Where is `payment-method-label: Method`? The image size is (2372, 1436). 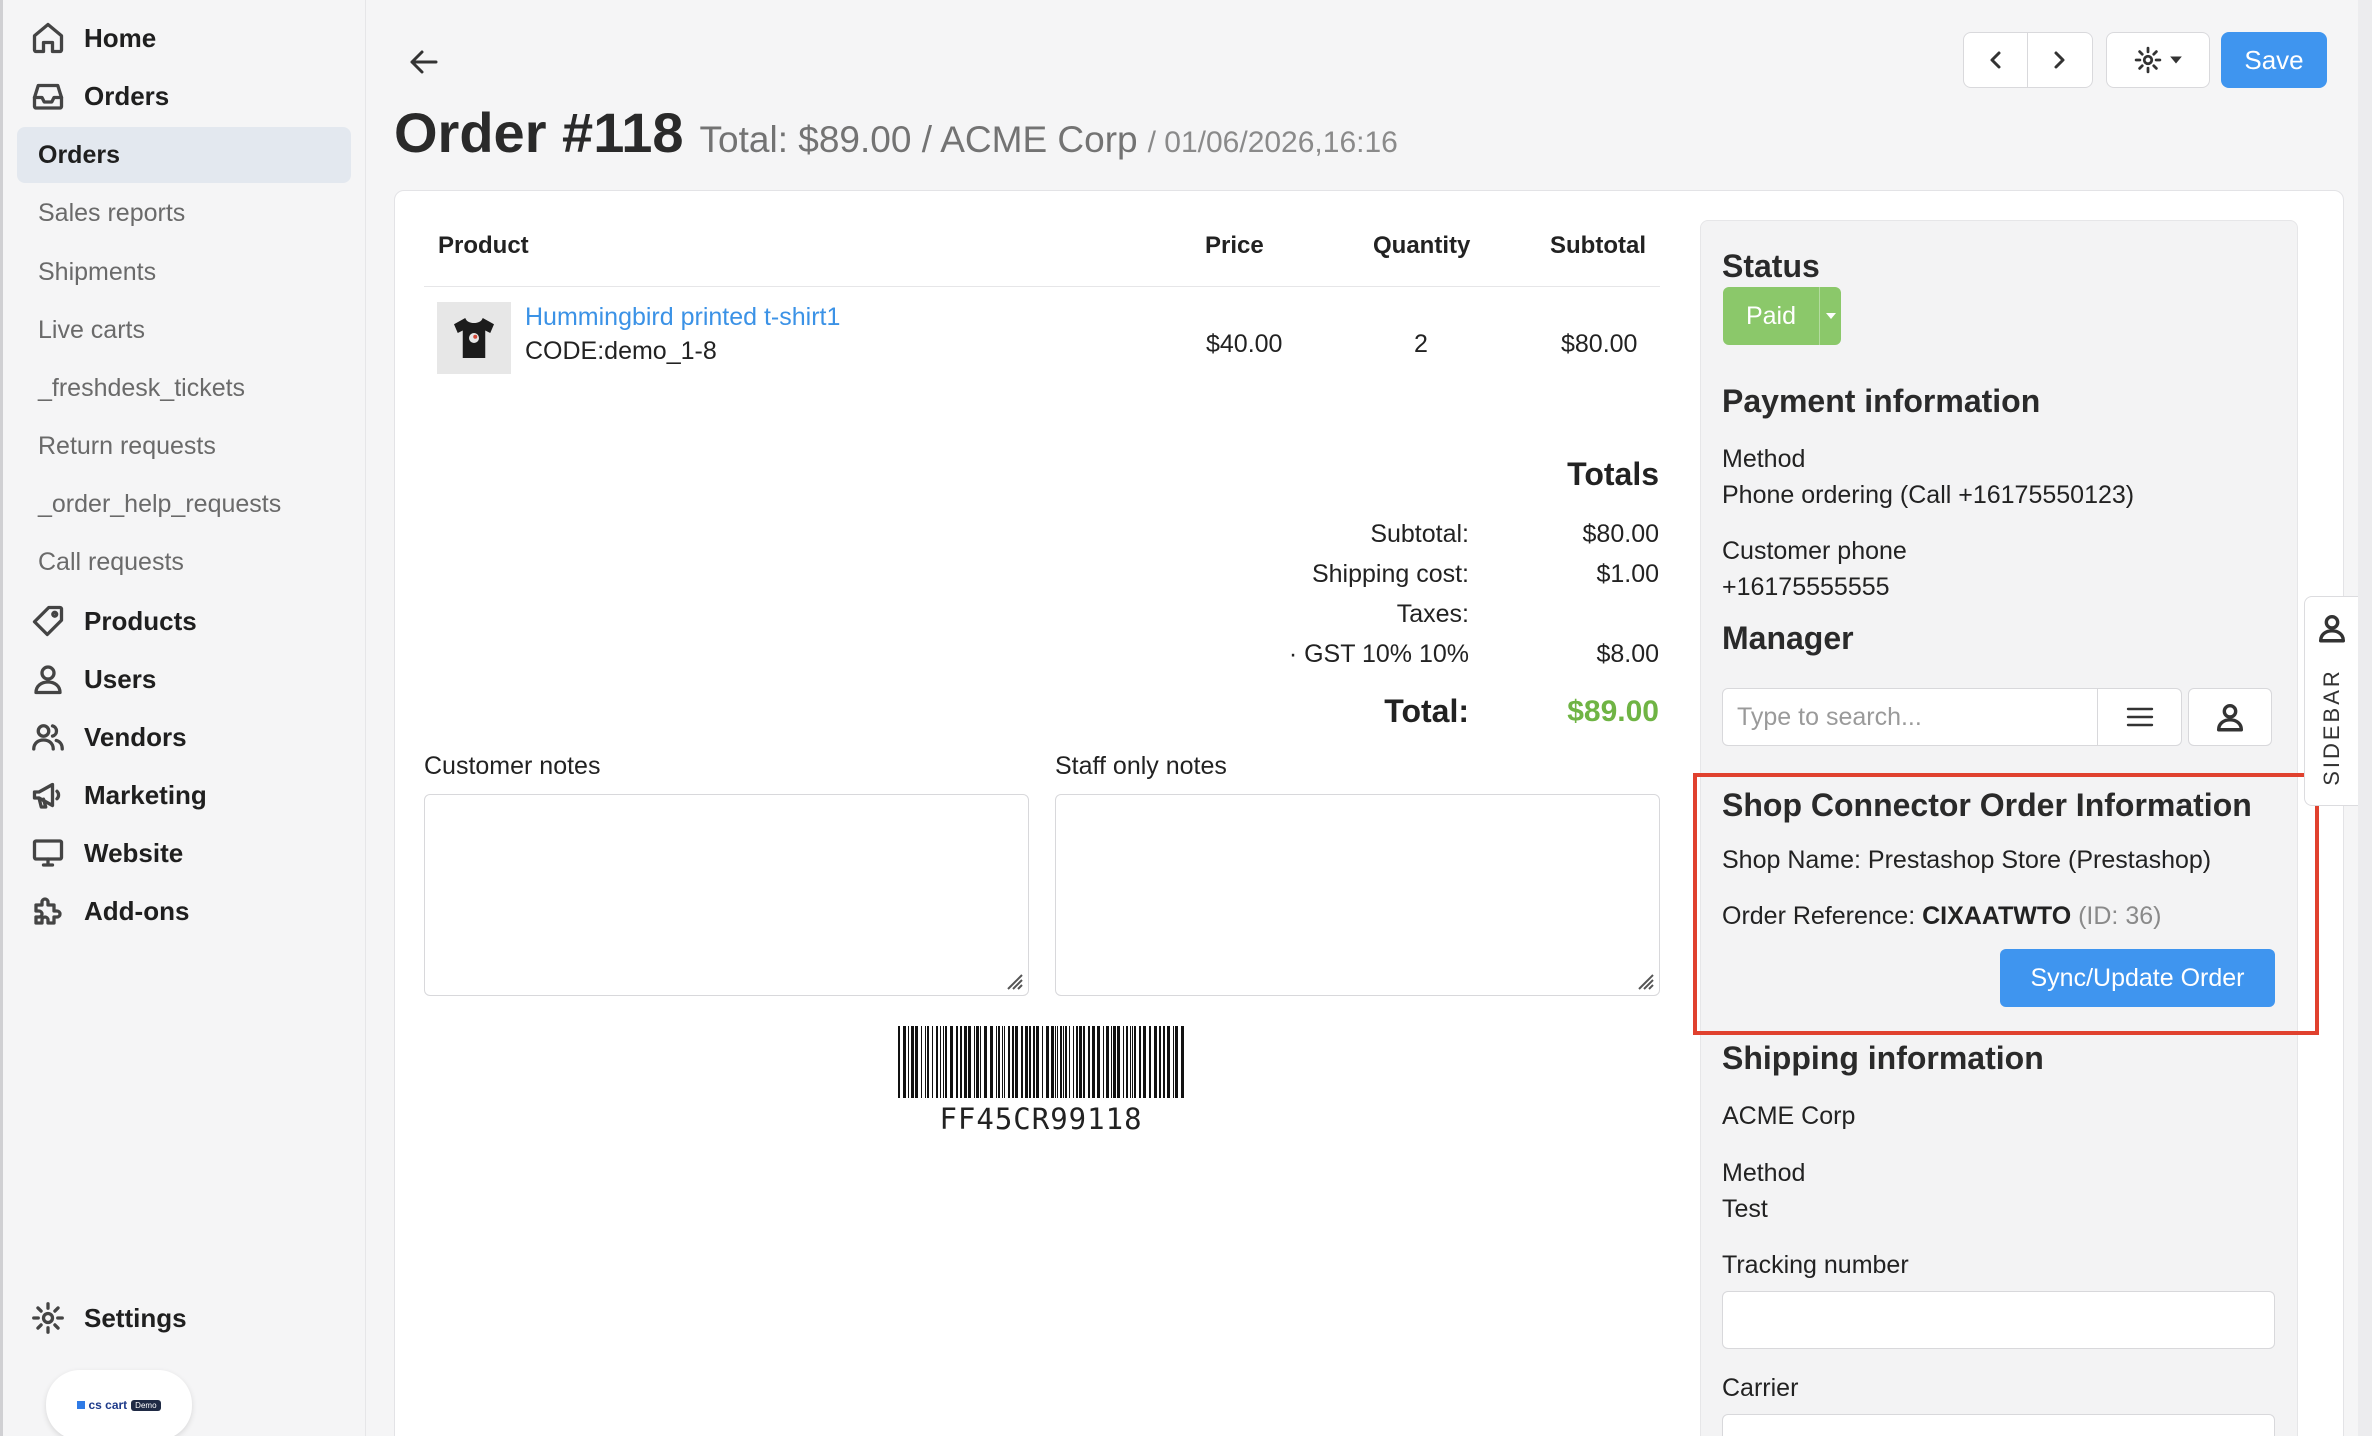
payment-method-label: Method is located at coordinates (1764, 459).